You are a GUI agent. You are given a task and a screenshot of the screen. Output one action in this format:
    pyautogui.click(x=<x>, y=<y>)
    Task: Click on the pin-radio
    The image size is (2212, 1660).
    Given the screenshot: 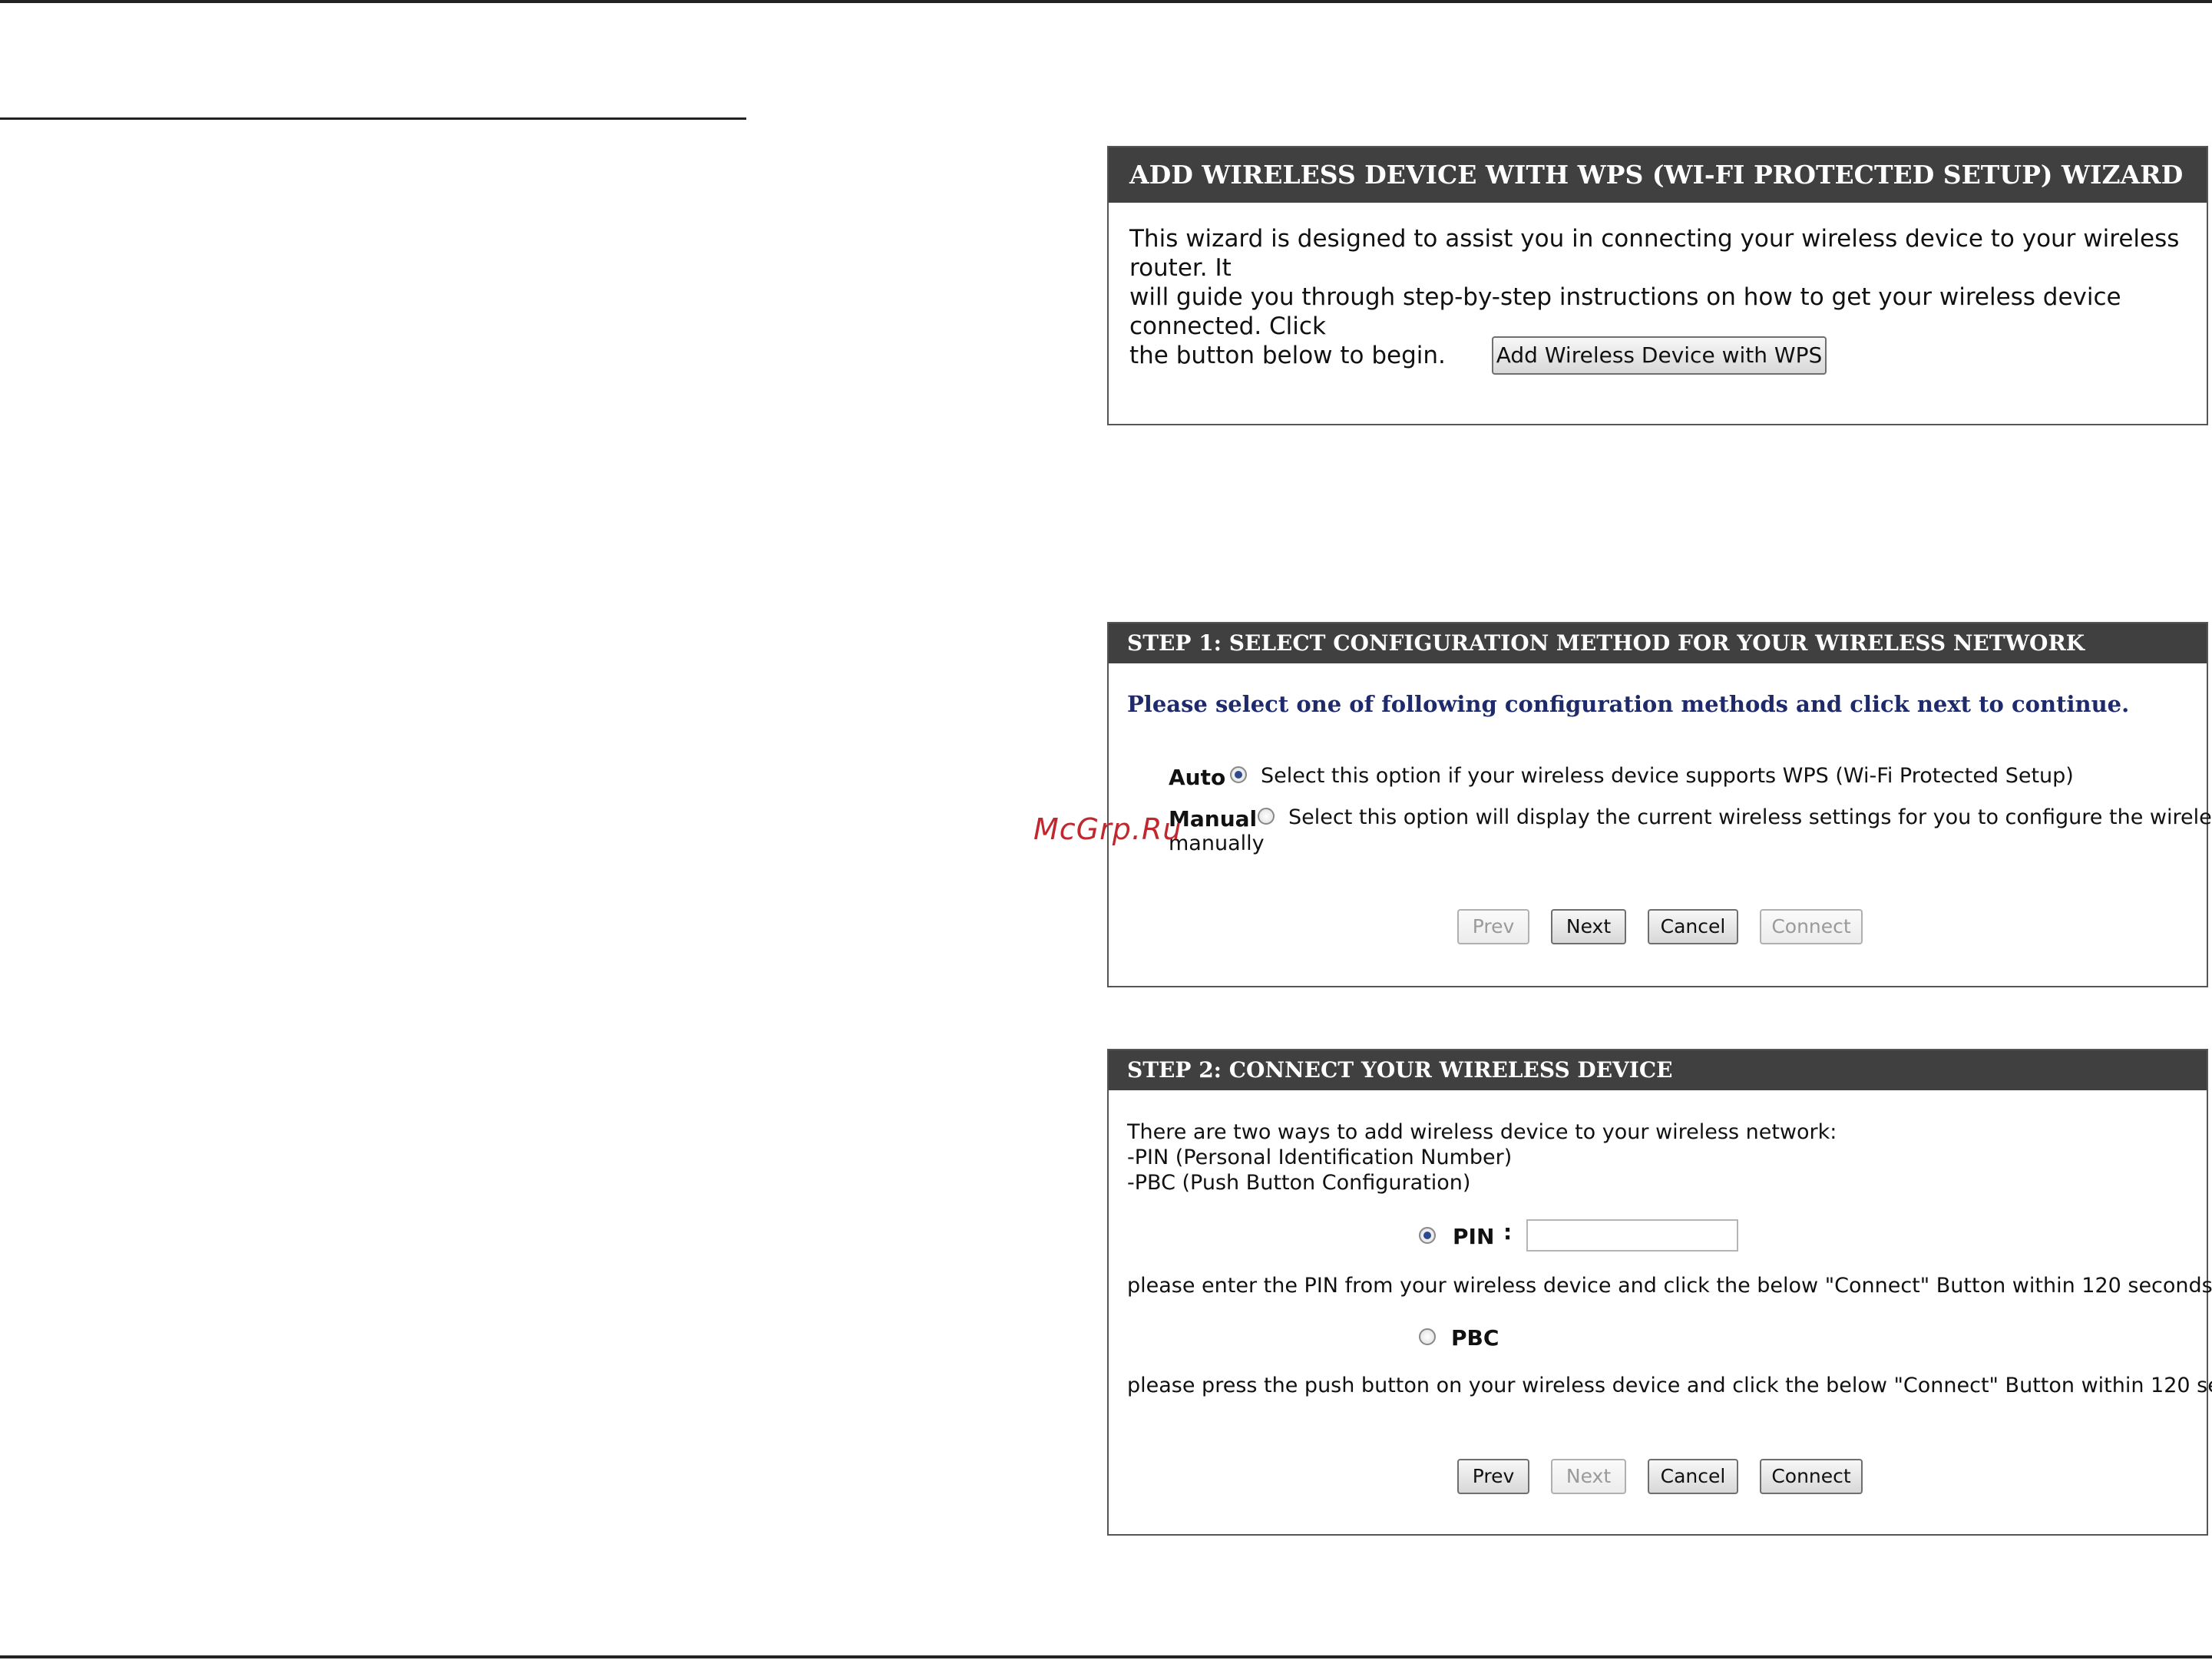 What is the action you would take?
    pyautogui.click(x=1427, y=1235)
    